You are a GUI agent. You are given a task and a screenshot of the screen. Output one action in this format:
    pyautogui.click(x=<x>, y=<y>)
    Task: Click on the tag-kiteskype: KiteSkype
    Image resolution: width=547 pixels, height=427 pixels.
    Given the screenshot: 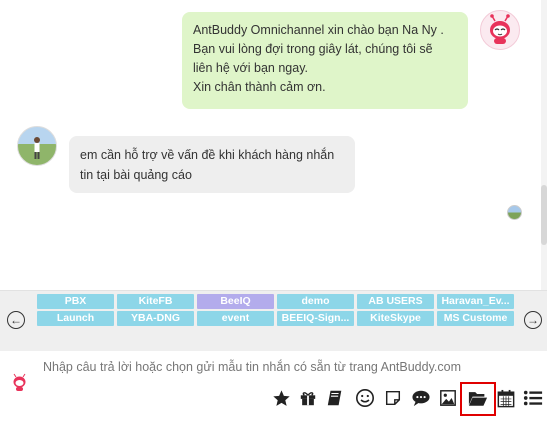 What is the action you would take?
    pyautogui.click(x=395, y=318)
    